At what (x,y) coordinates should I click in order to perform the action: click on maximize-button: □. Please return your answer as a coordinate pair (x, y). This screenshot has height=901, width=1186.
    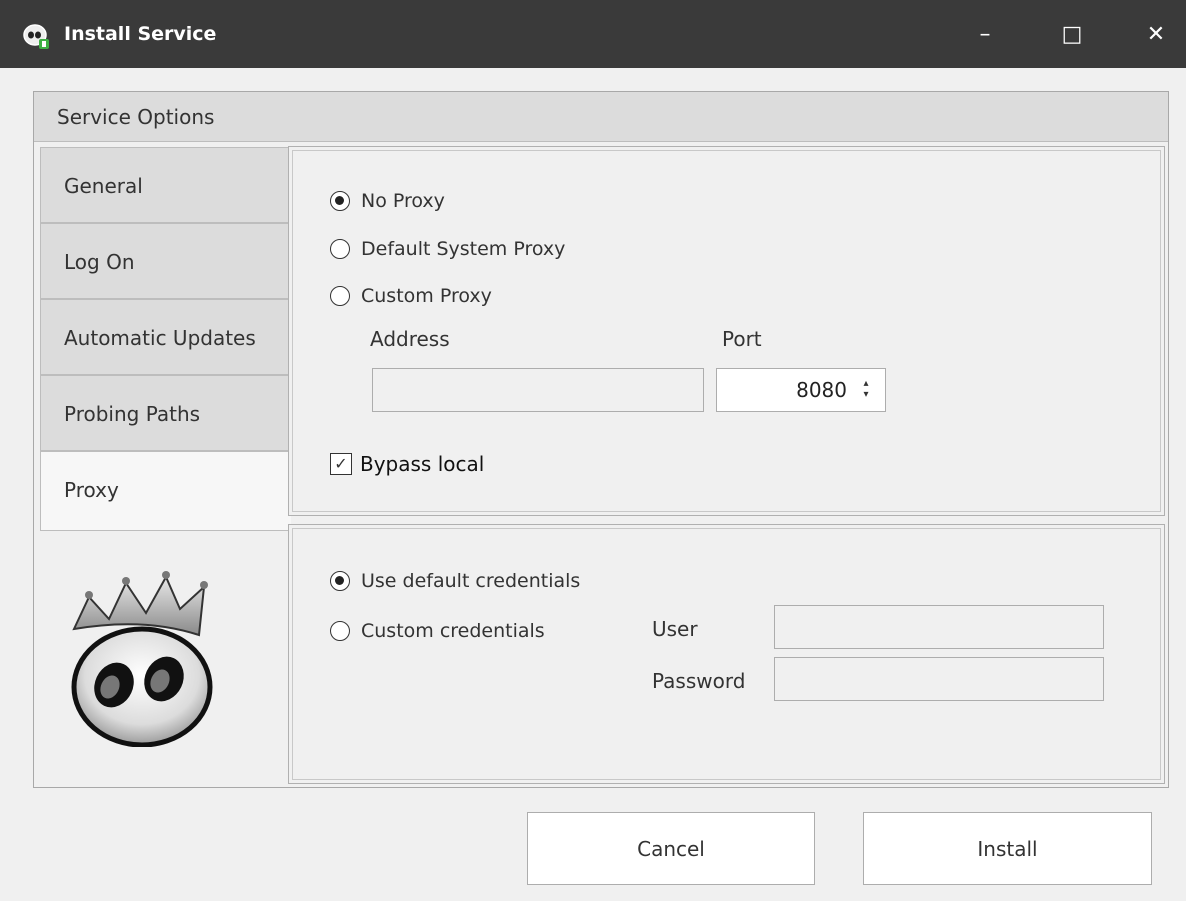
    Looking at the image, I should click on (1072, 34).